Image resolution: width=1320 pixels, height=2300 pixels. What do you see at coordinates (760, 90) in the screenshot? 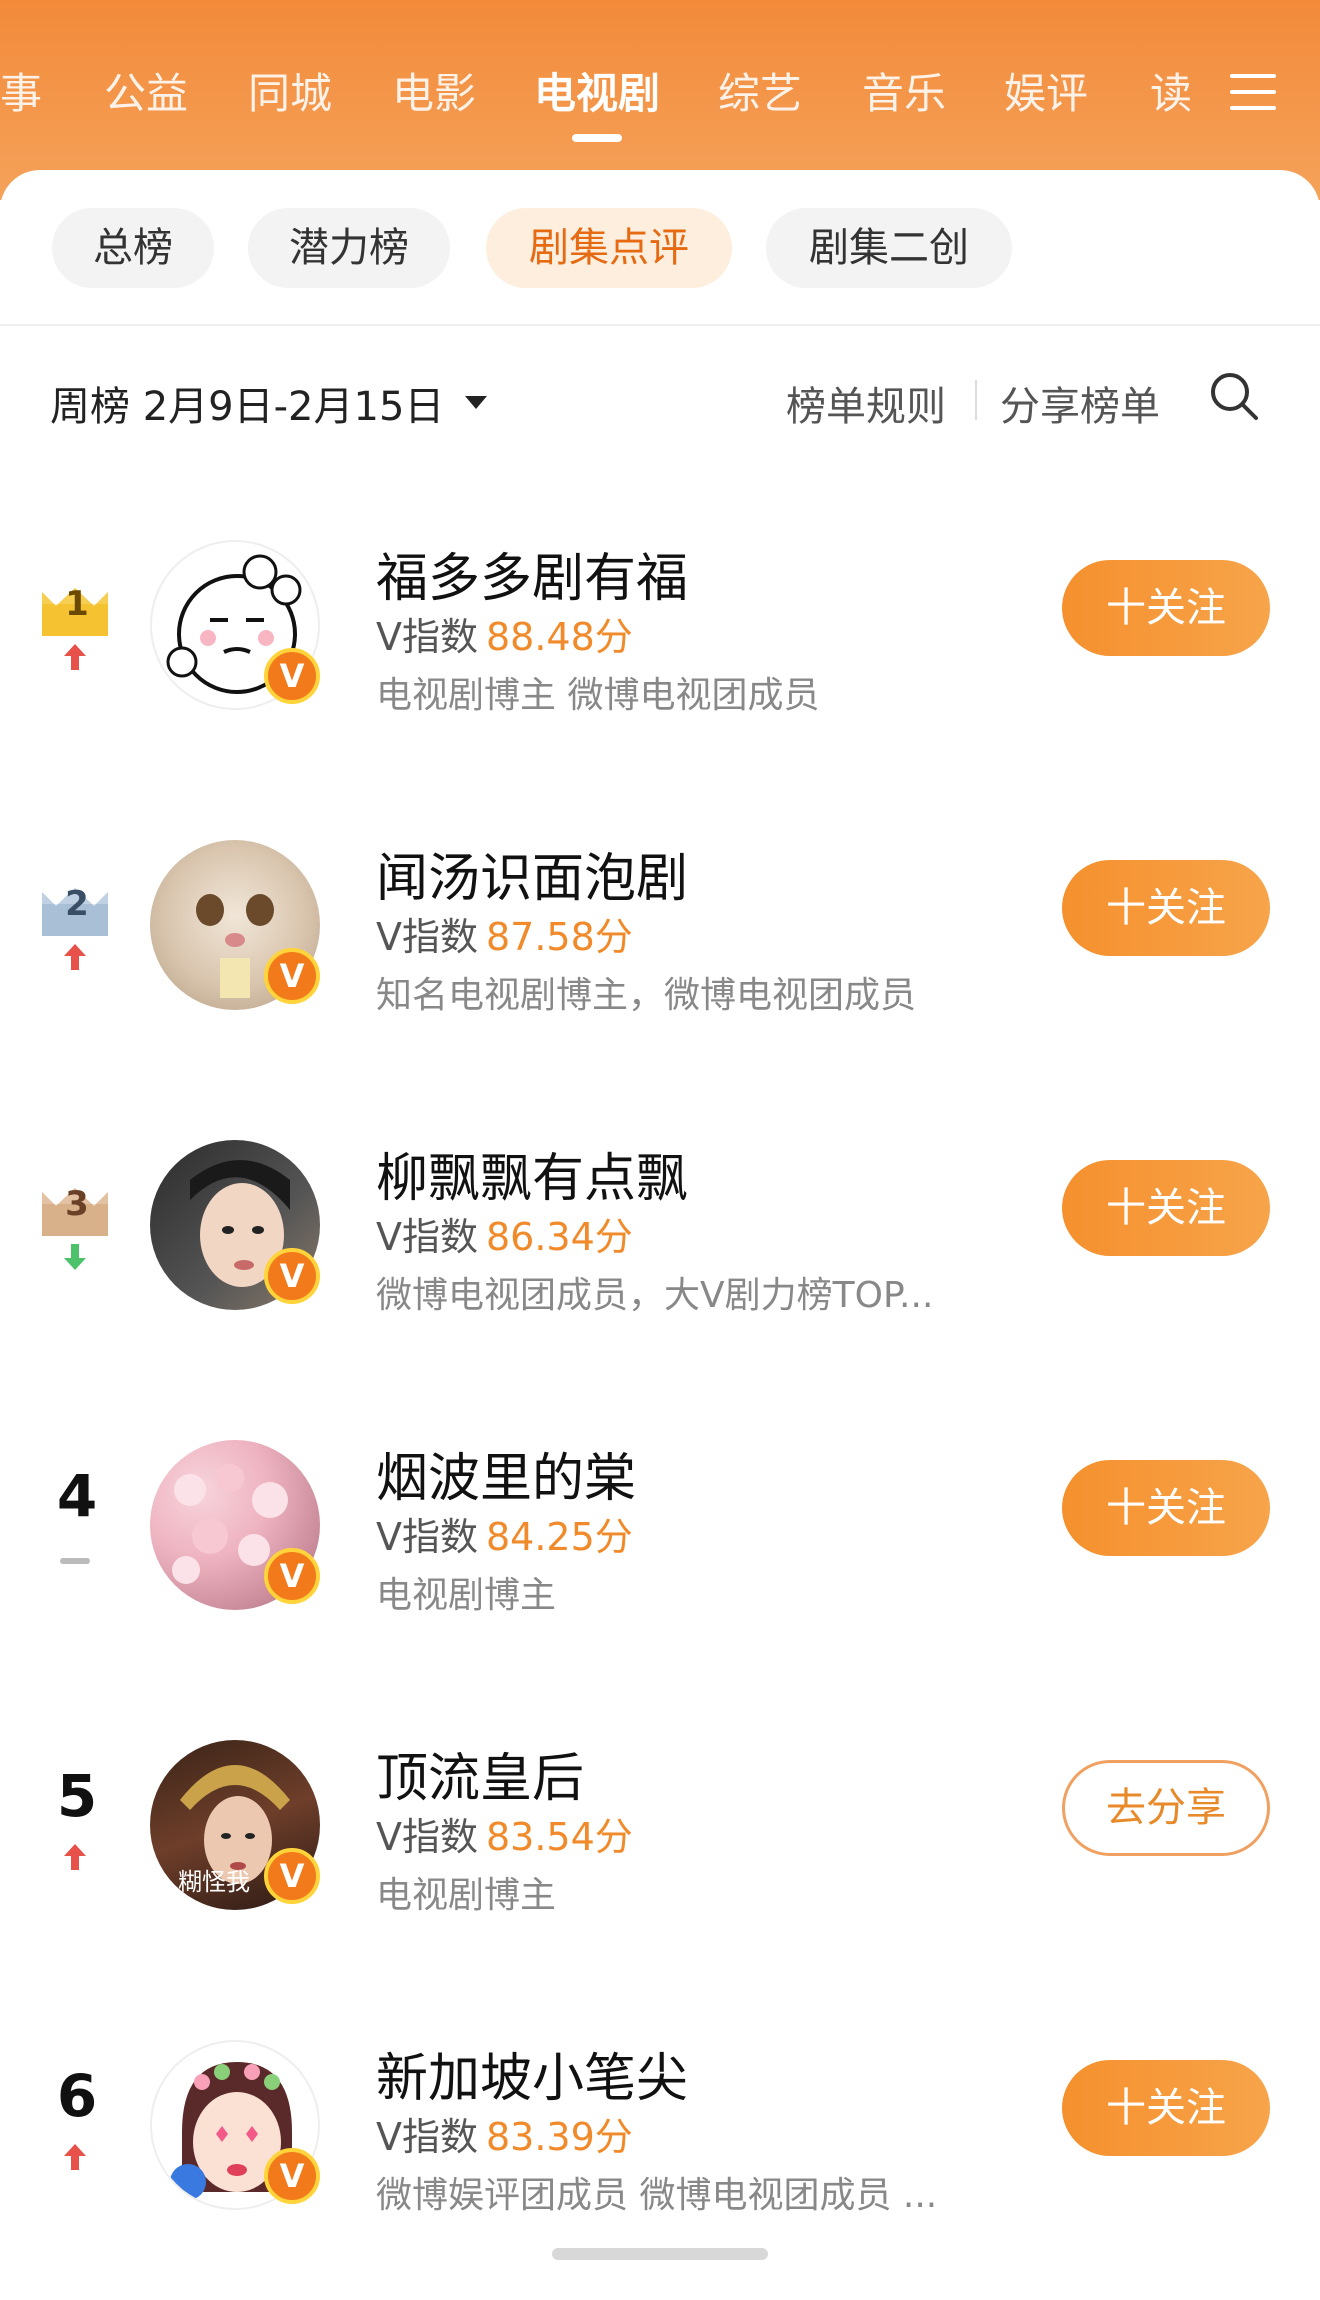
I see `tab-variety: 综艺` at bounding box center [760, 90].